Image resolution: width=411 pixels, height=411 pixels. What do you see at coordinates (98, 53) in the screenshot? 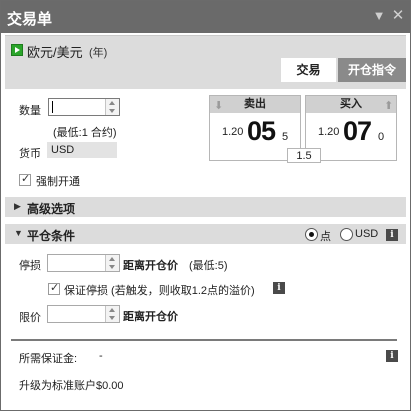
I see `symbol-tag: (年)` at bounding box center [98, 53].